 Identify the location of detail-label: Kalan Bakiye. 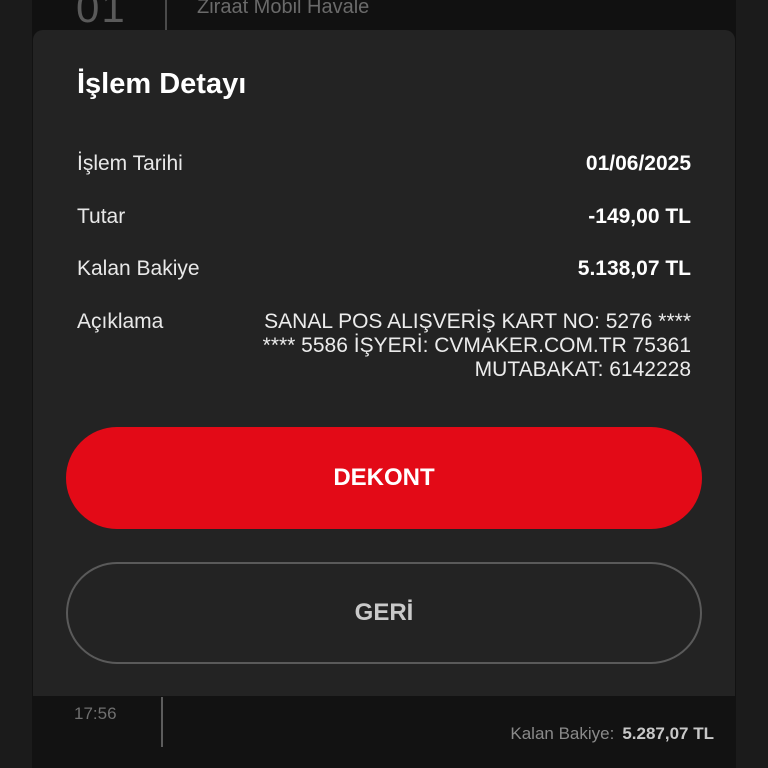
(138, 268).